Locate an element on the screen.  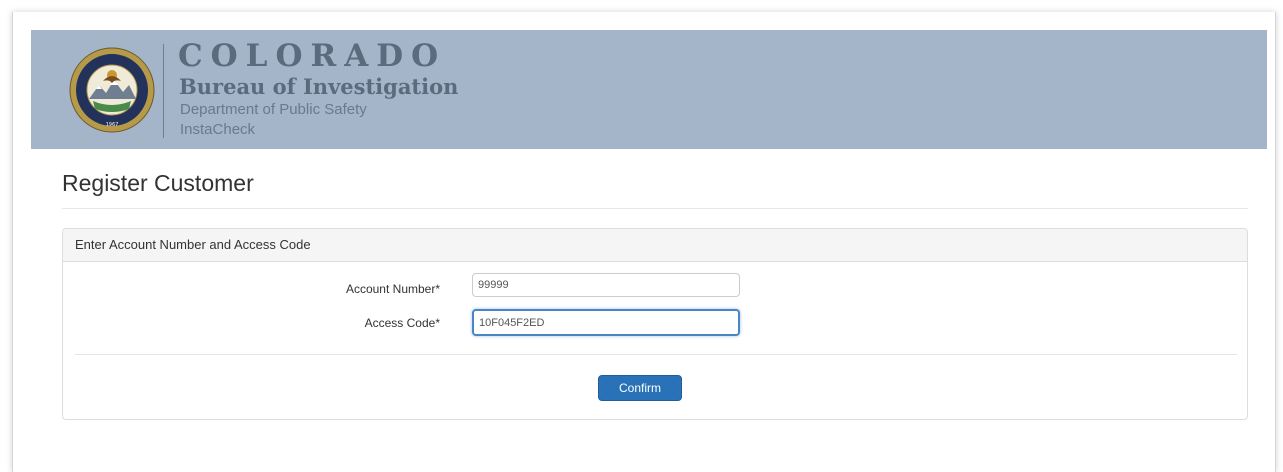
brand-bureau: Bureau of Investigation is located at coordinates (319, 86).